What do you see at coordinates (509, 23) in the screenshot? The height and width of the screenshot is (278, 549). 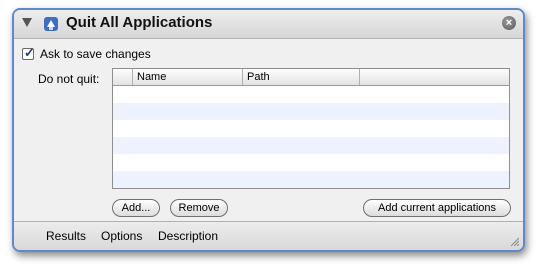 I see `close-icon: ×` at bounding box center [509, 23].